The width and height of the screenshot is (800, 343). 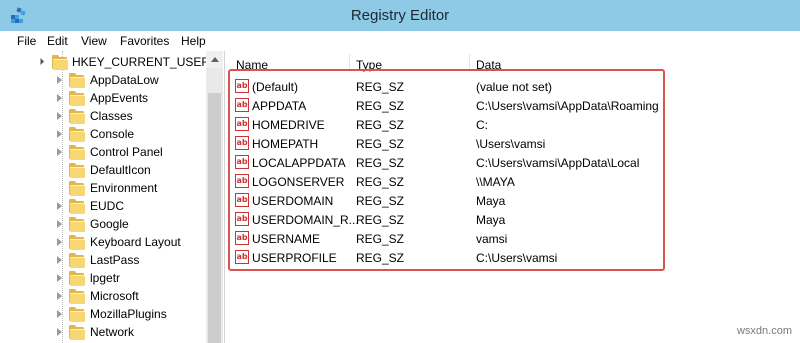 What do you see at coordinates (103, 278) in the screenshot?
I see `tree-item: lpgetr` at bounding box center [103, 278].